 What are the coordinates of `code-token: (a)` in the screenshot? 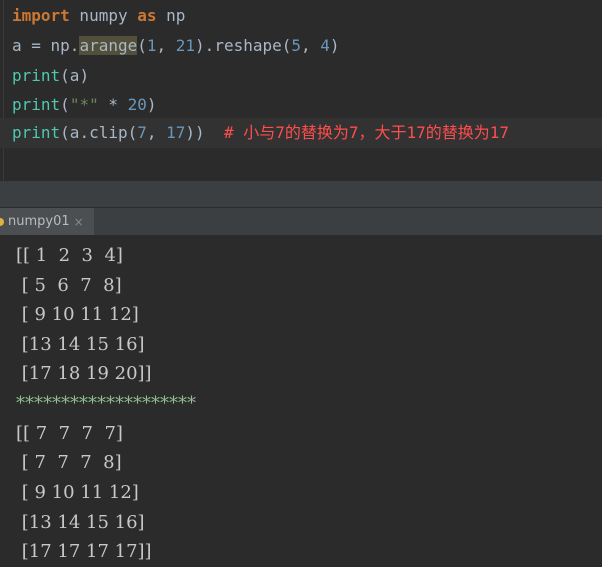 It's located at (75, 75).